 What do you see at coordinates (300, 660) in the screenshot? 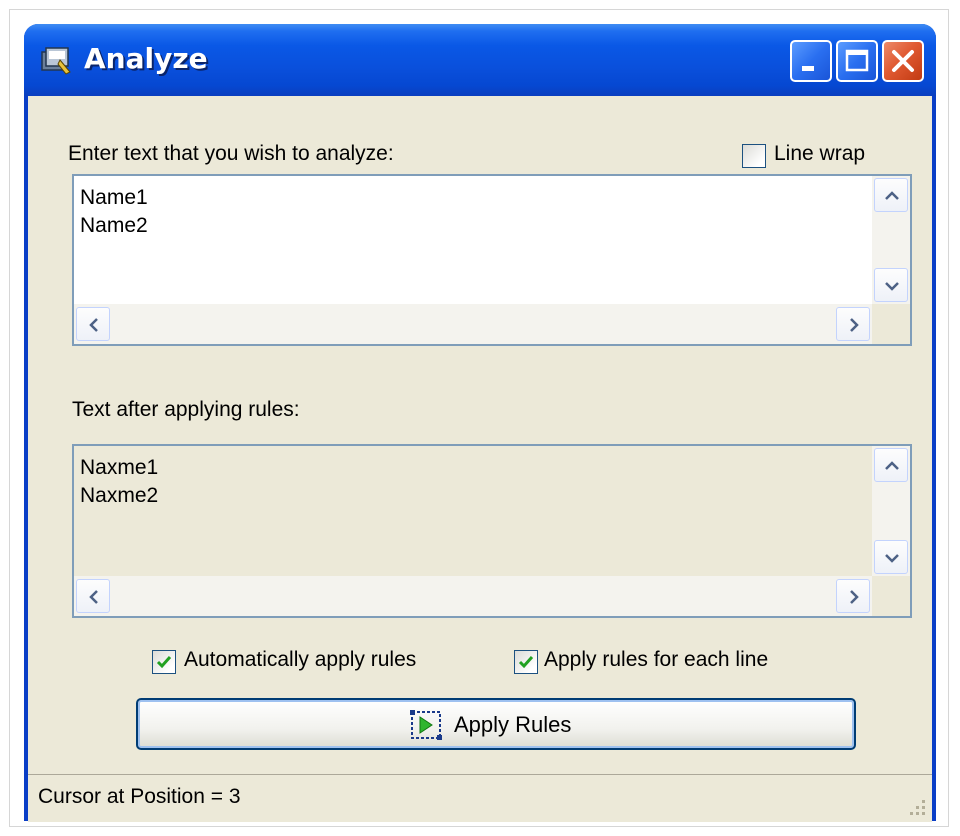
I see `auto-apply-label: Automatically apply rules` at bounding box center [300, 660].